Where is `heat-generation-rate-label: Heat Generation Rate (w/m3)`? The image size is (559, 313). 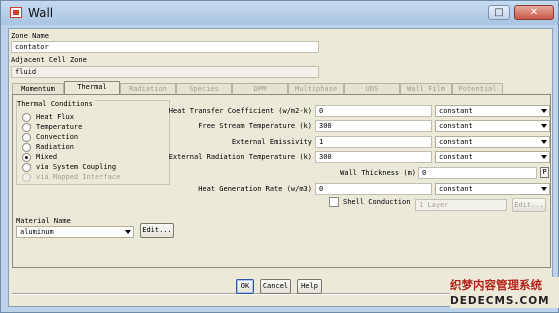 heat-generation-rate-label: Heat Generation Rate (w/m3) is located at coordinates (255, 189).